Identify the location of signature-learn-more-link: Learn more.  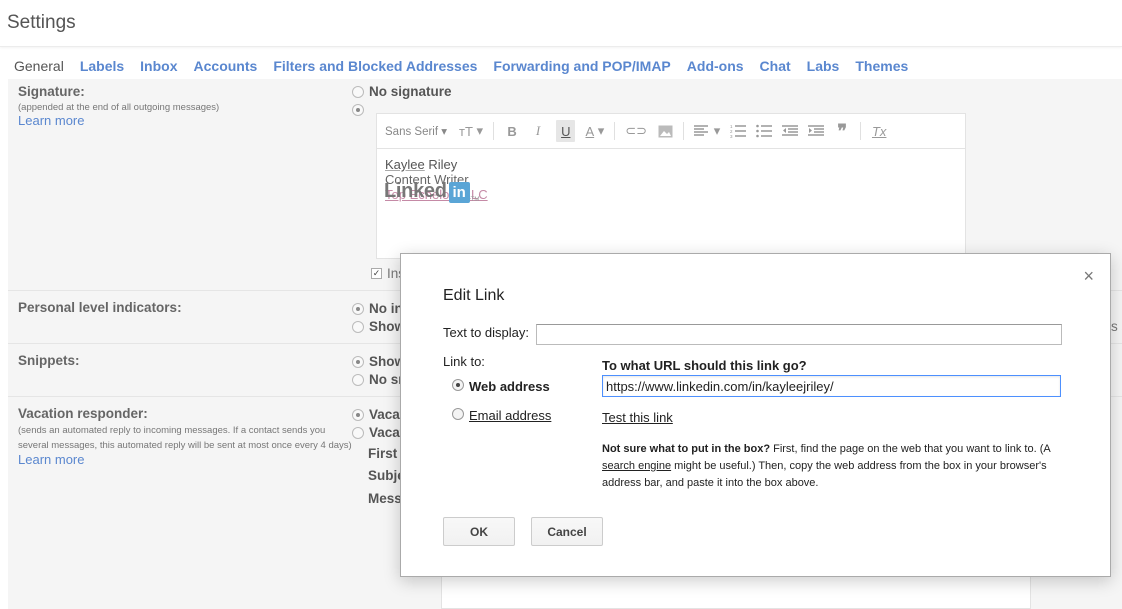
(51, 120).